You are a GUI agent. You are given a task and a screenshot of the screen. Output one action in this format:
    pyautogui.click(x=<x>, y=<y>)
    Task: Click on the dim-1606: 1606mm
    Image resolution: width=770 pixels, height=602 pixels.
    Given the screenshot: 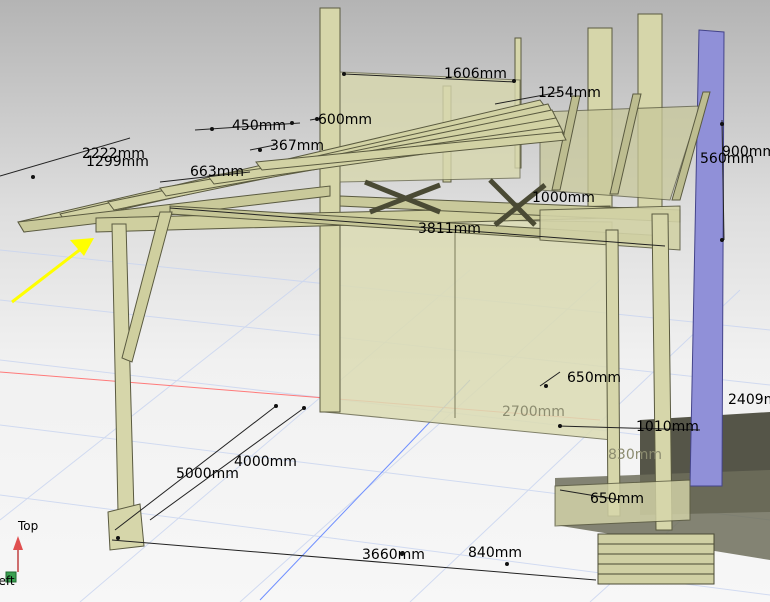 What is the action you would take?
    pyautogui.click(x=475, y=74)
    